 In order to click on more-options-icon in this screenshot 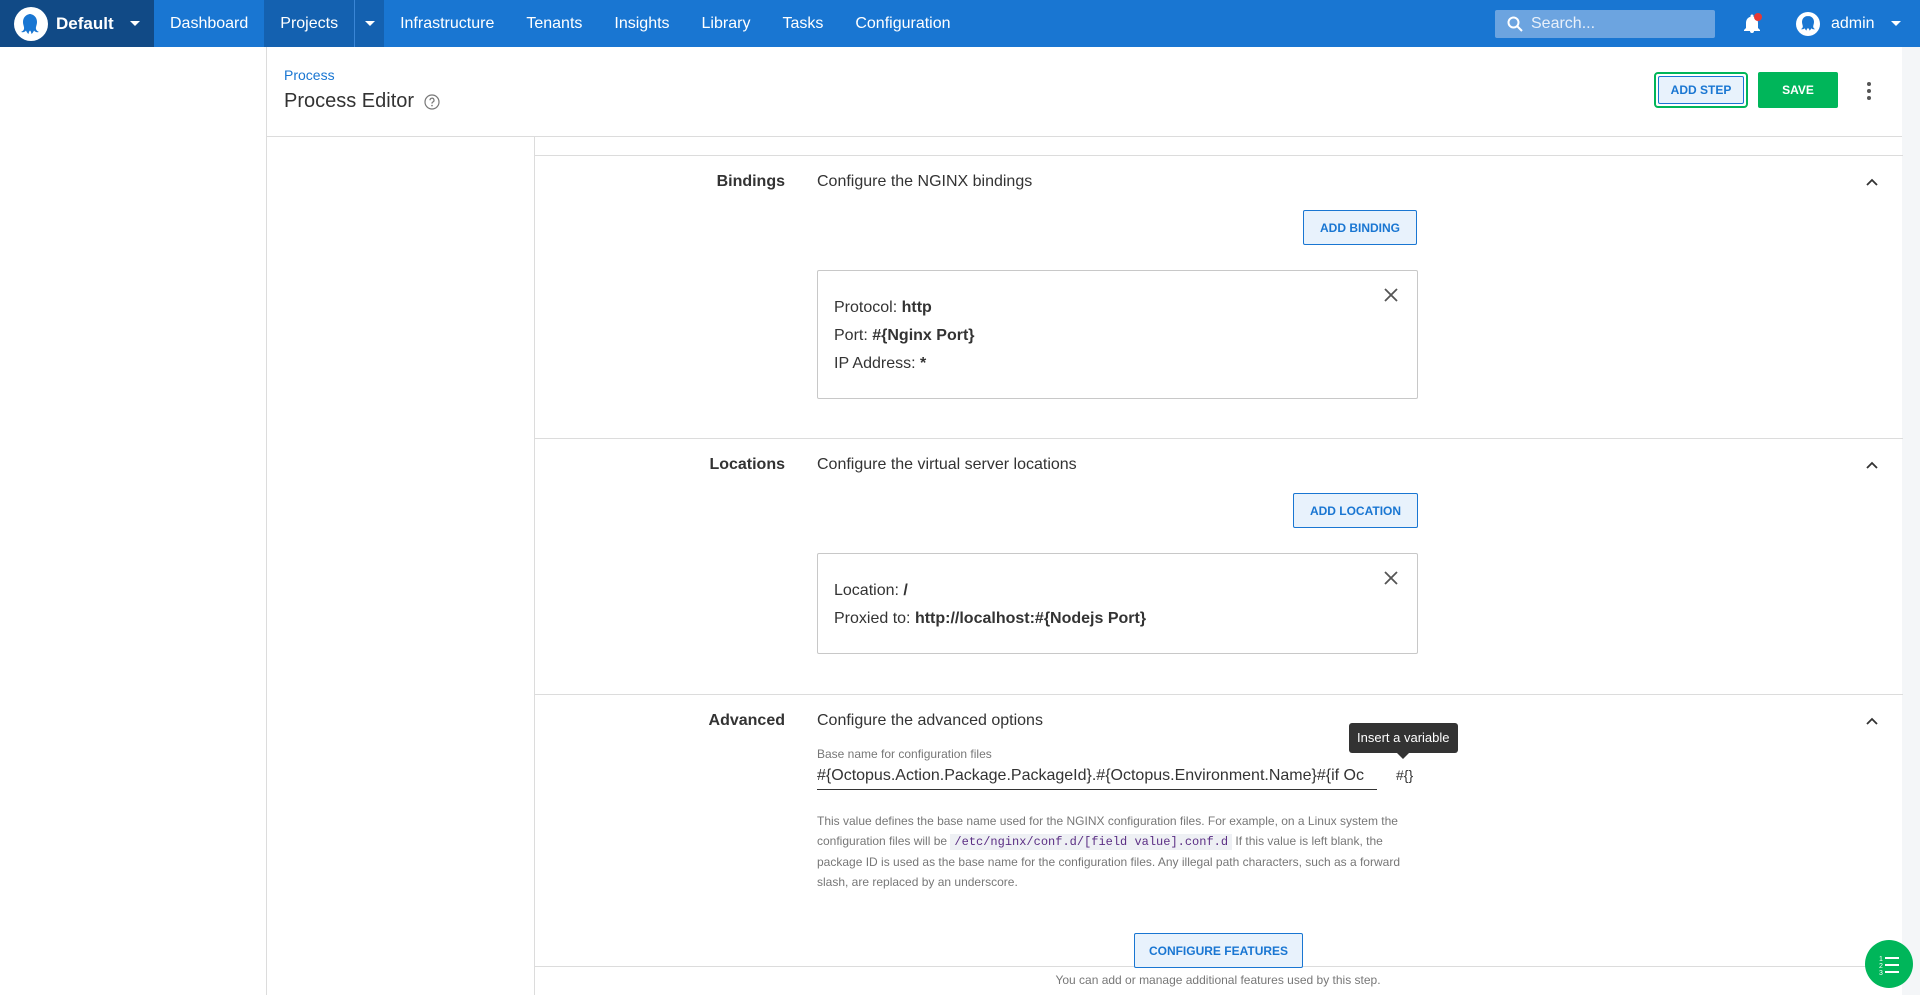, I will do `click(1869, 91)`.